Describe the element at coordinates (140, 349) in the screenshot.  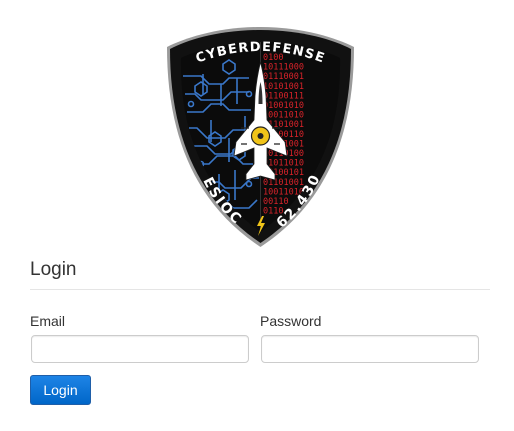
I see `email-input` at that location.